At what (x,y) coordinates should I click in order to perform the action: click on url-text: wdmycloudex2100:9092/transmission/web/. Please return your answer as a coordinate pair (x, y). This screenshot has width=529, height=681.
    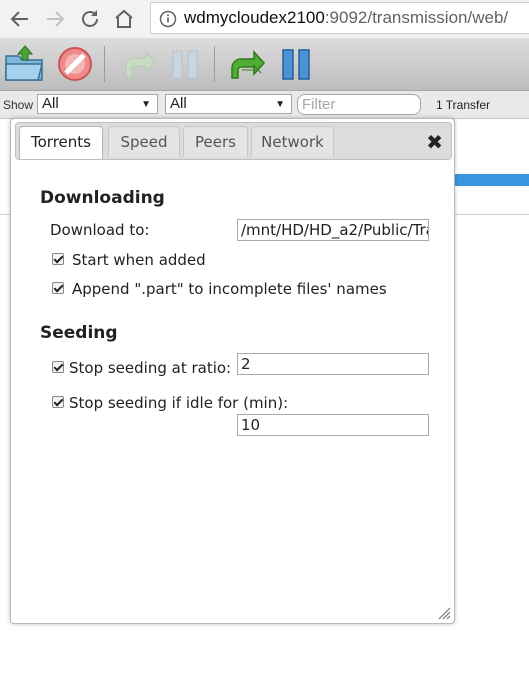
    Looking at the image, I should click on (346, 18).